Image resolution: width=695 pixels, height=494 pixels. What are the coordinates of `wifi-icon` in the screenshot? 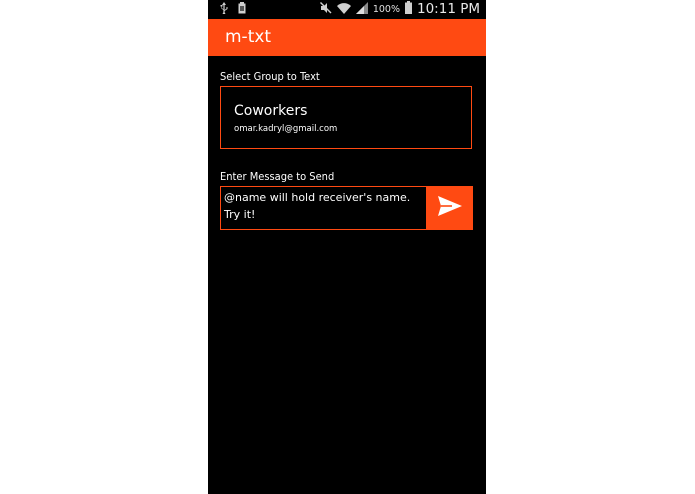 It's located at (343, 9).